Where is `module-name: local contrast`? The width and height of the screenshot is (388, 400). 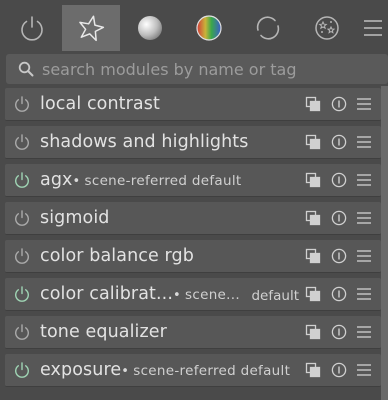
module-name: local contrast is located at coordinates (100, 104).